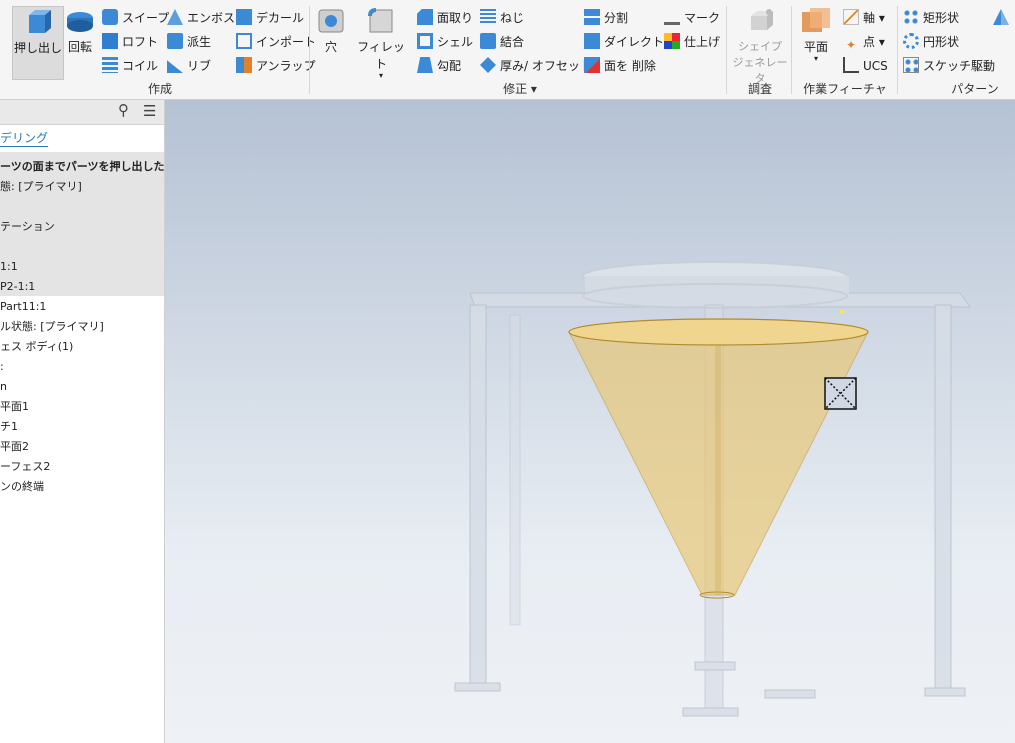 The image size is (1015, 743). I want to click on sweep-label: スイープ, so click(146, 18).